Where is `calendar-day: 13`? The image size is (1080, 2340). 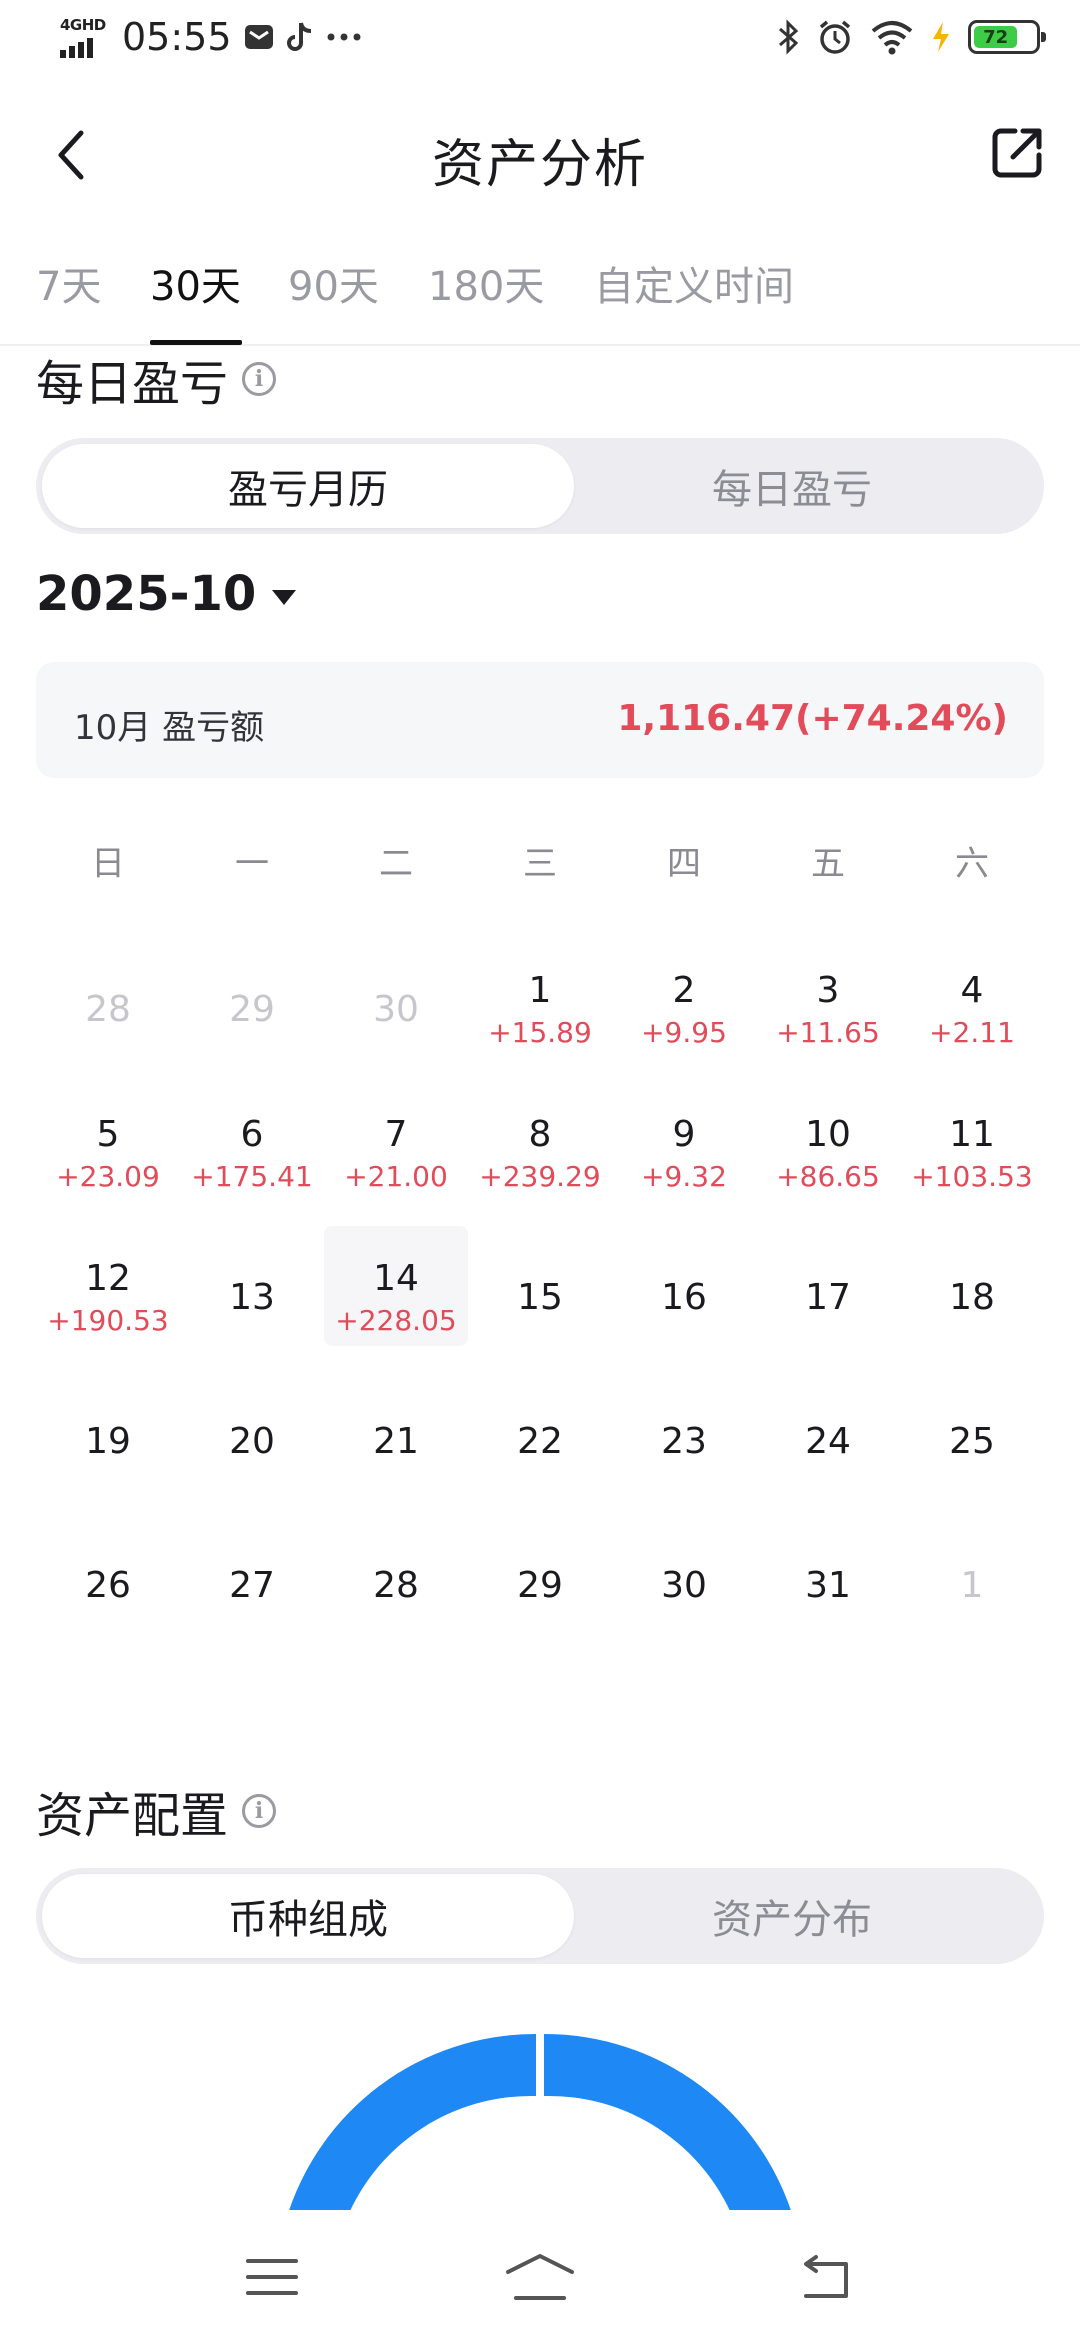
calendar-day: 13 is located at coordinates (252, 1298).